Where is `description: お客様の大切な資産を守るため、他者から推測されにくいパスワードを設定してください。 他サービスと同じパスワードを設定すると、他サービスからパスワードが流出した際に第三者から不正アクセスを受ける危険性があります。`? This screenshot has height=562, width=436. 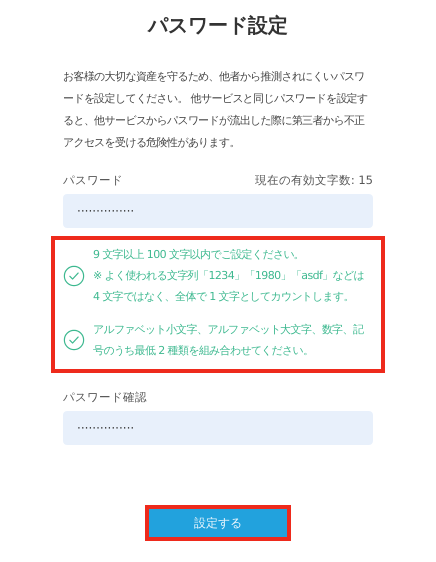 description: お客様の大切な資産を守るため、他者から推測されにくいパスワードを設定してください。 他サービスと同じパスワードを設定すると、他サービスからパスワードが流出した際に第三者から不正アクセスを受ける危険性があります。 is located at coordinates (215, 110).